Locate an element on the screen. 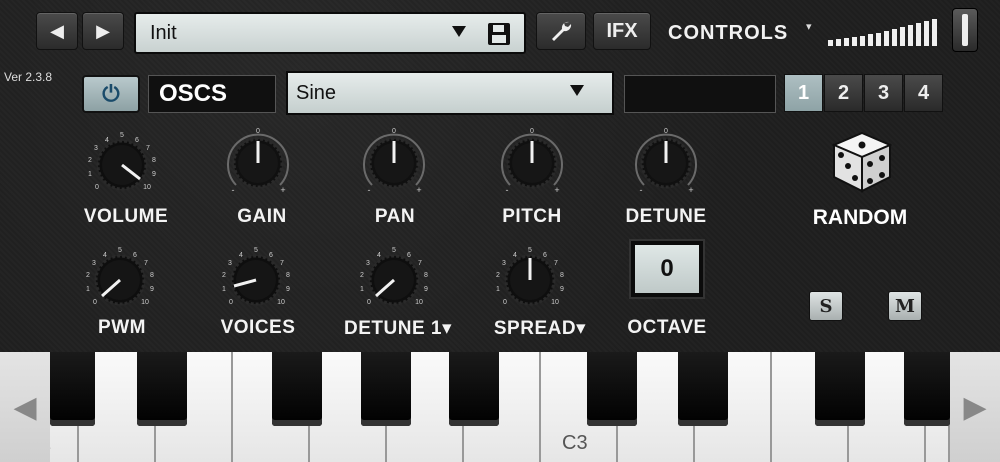  ifx-label: IFX is located at coordinates (622, 30).